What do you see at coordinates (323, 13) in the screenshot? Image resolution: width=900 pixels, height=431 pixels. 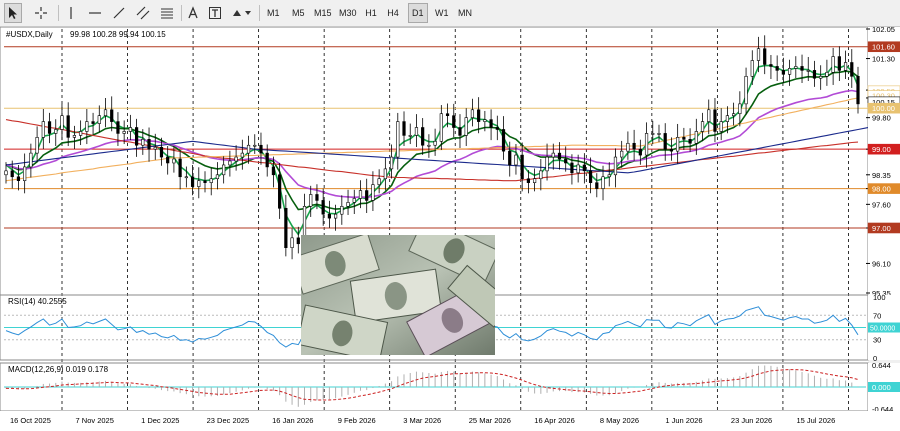 I see `timeframe-m15-button: M15` at bounding box center [323, 13].